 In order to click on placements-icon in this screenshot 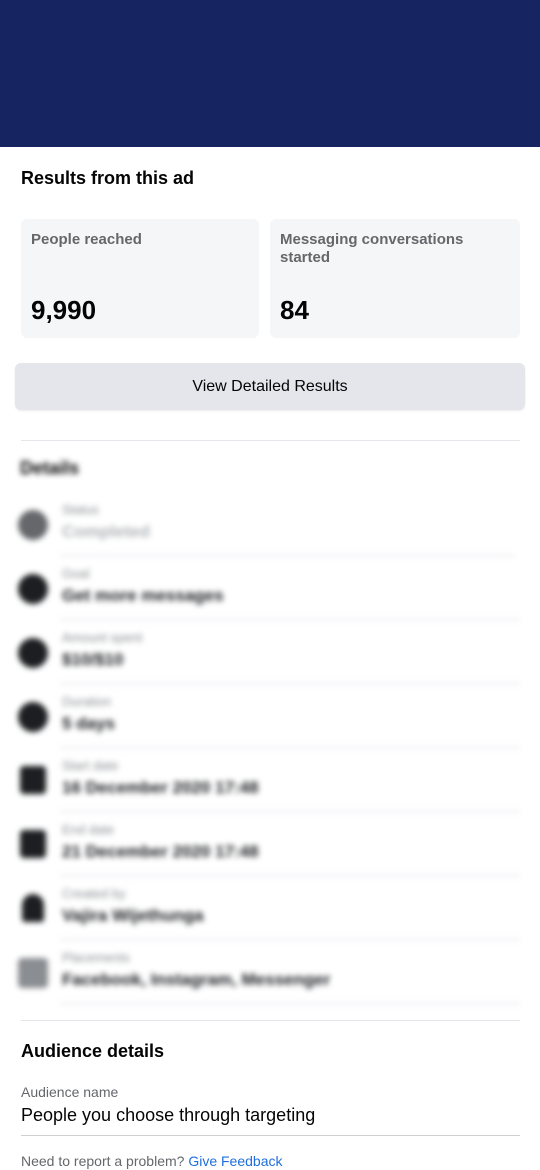, I will do `click(33, 973)`.